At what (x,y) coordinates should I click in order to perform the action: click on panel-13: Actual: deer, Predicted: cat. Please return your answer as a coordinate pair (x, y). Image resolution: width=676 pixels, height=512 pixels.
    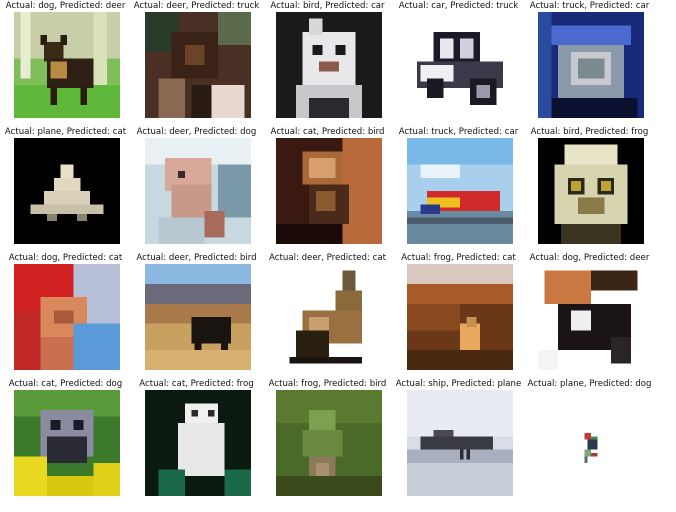
    Looking at the image, I should click on (327, 315).